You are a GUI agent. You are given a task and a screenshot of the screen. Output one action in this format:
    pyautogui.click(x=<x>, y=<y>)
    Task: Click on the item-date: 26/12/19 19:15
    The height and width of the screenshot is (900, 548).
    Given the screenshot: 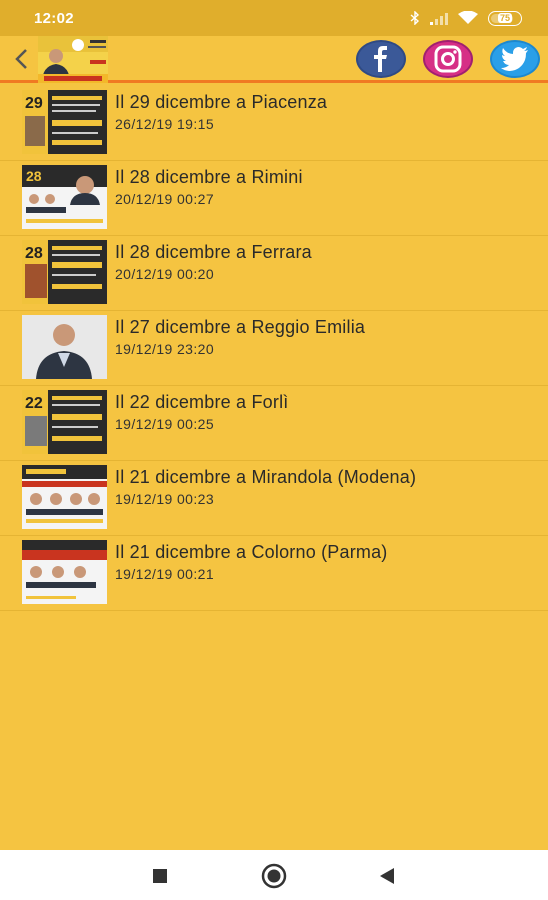 What is the action you would take?
    pyautogui.click(x=165, y=124)
    